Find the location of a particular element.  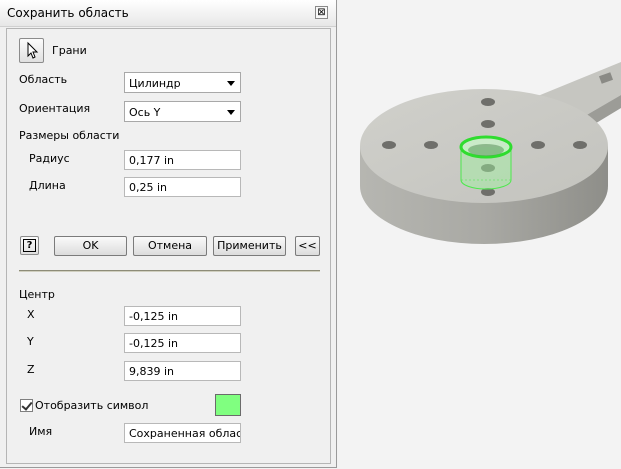

radius-label: Радиус is located at coordinates (49, 158).